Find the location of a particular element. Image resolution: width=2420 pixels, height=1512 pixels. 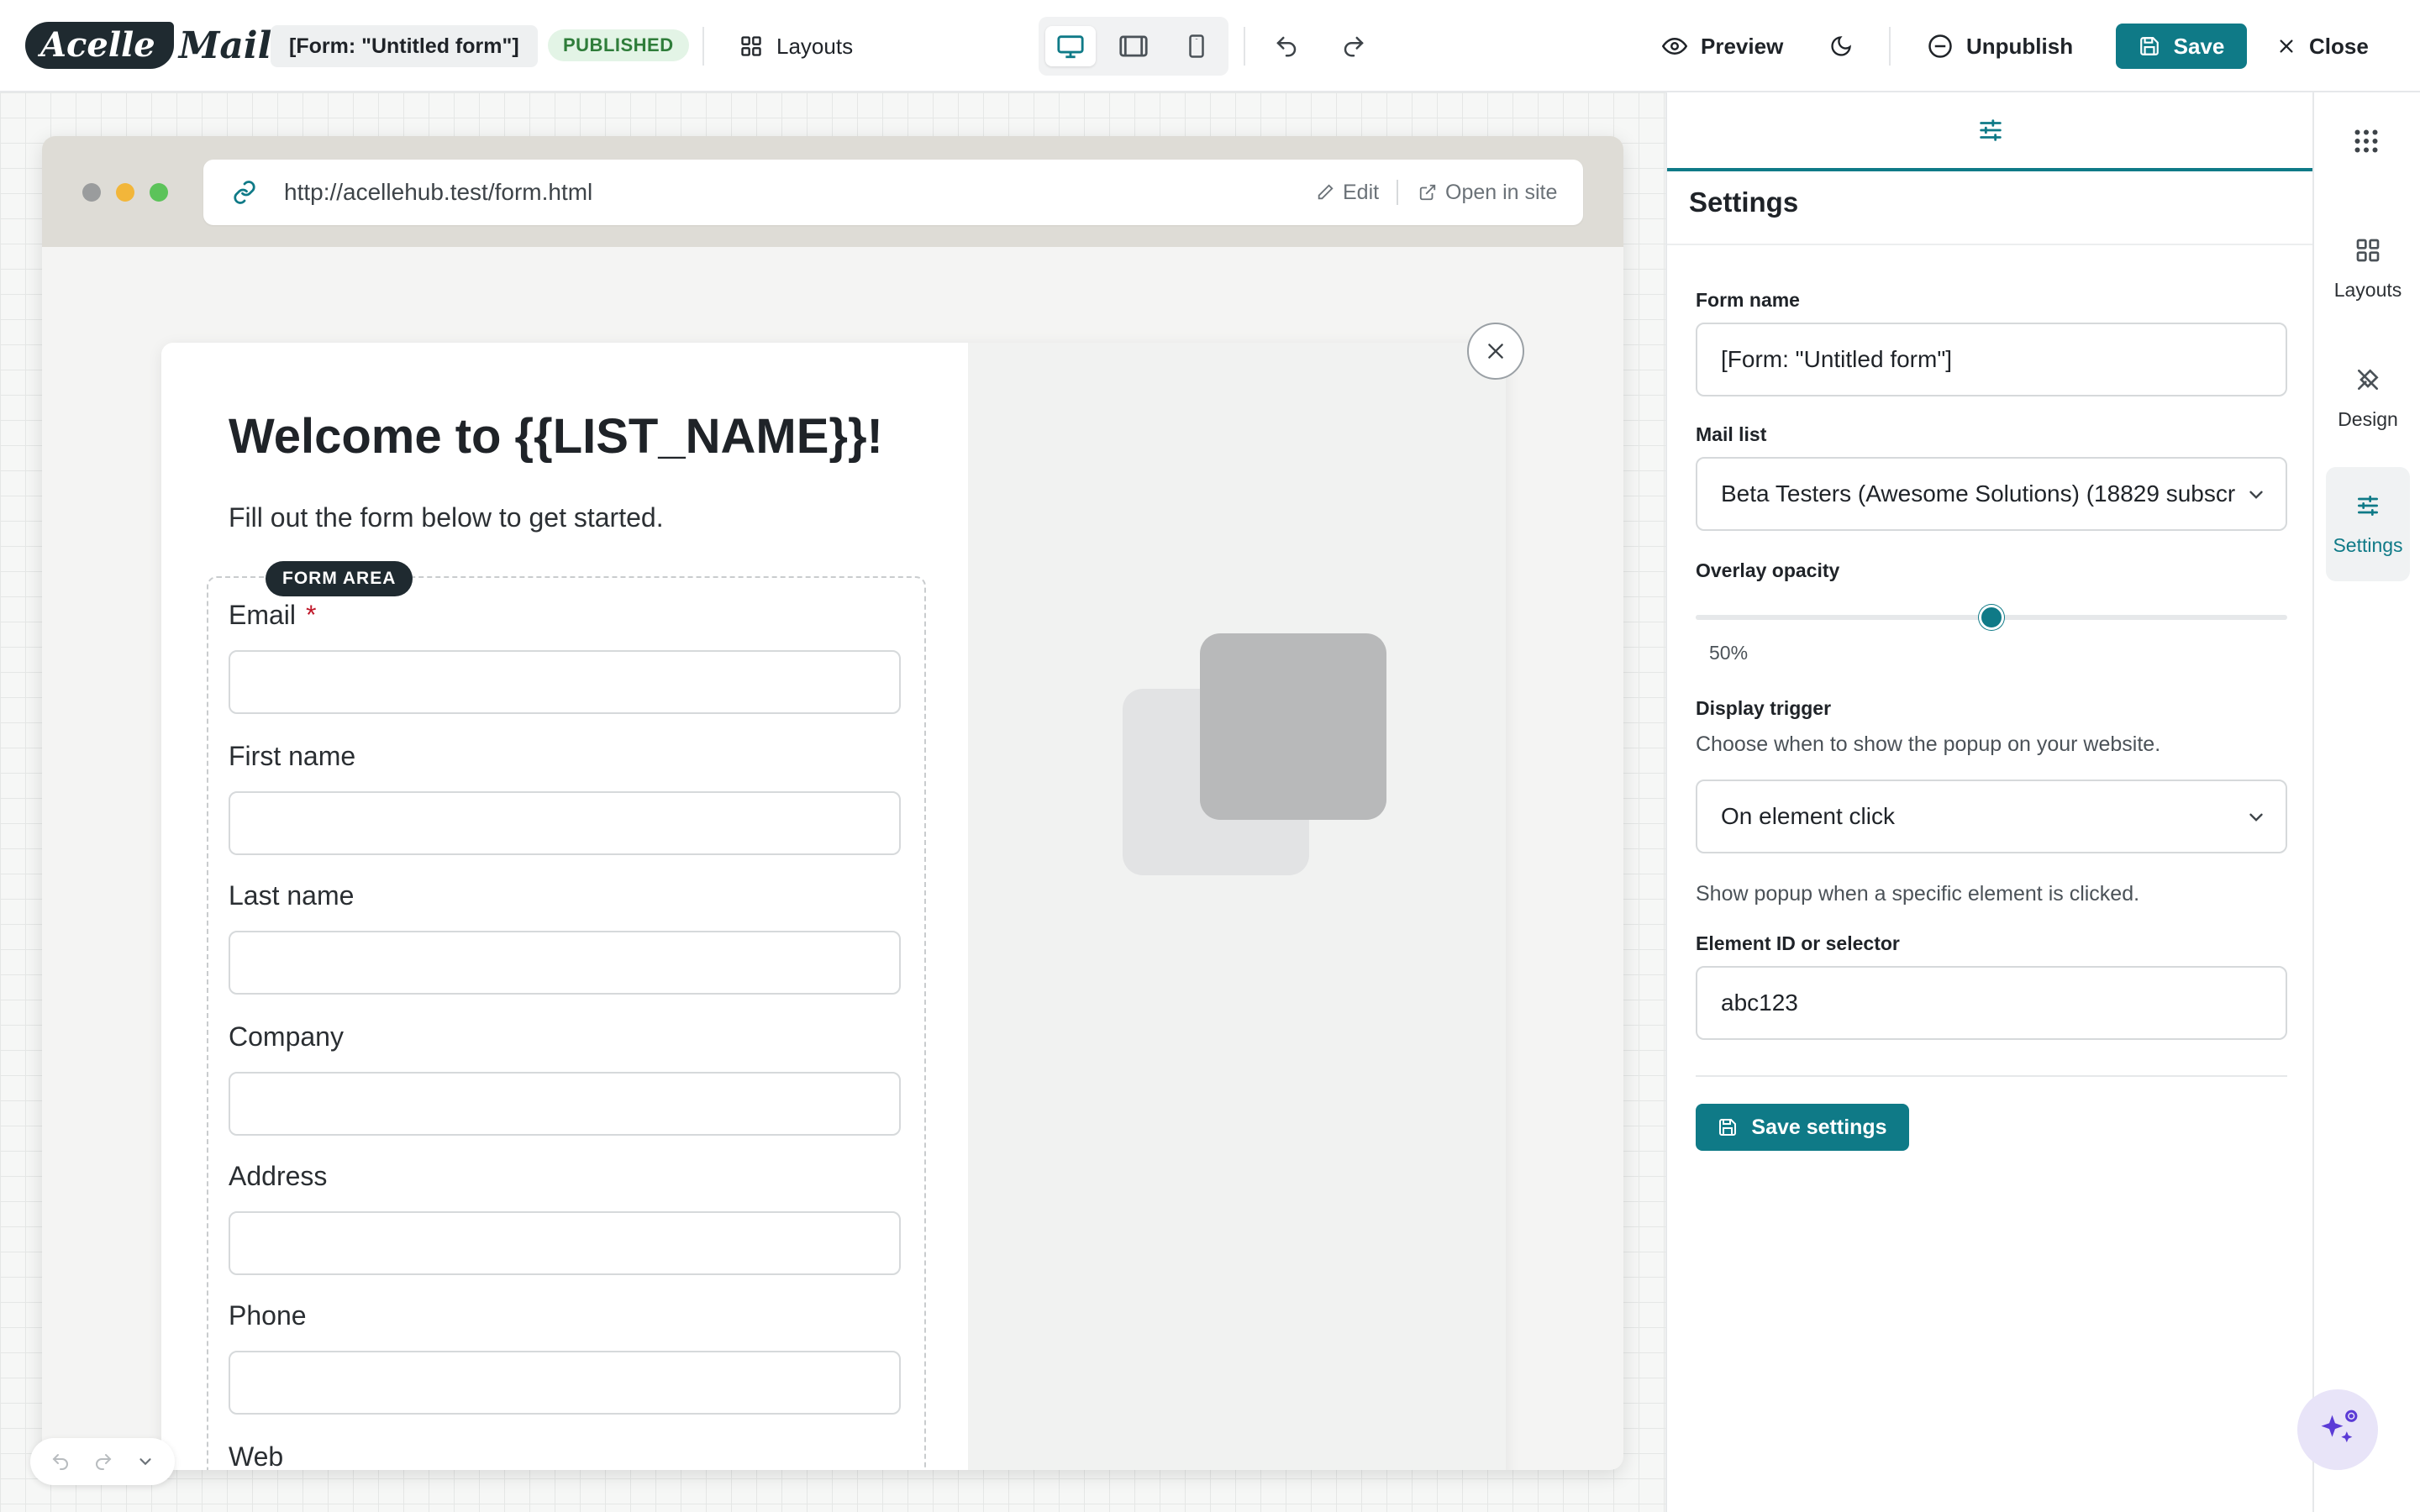

slider-fill is located at coordinates (1844, 617).